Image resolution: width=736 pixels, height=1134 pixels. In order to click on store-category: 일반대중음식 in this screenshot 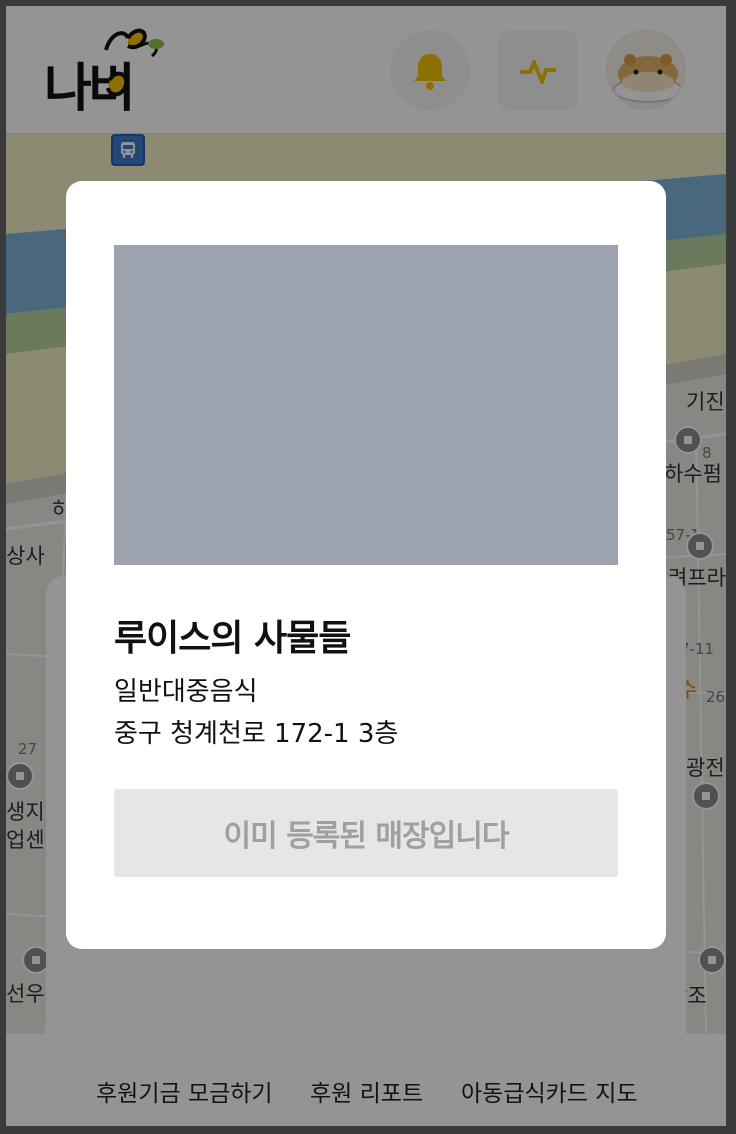, I will do `click(186, 692)`.